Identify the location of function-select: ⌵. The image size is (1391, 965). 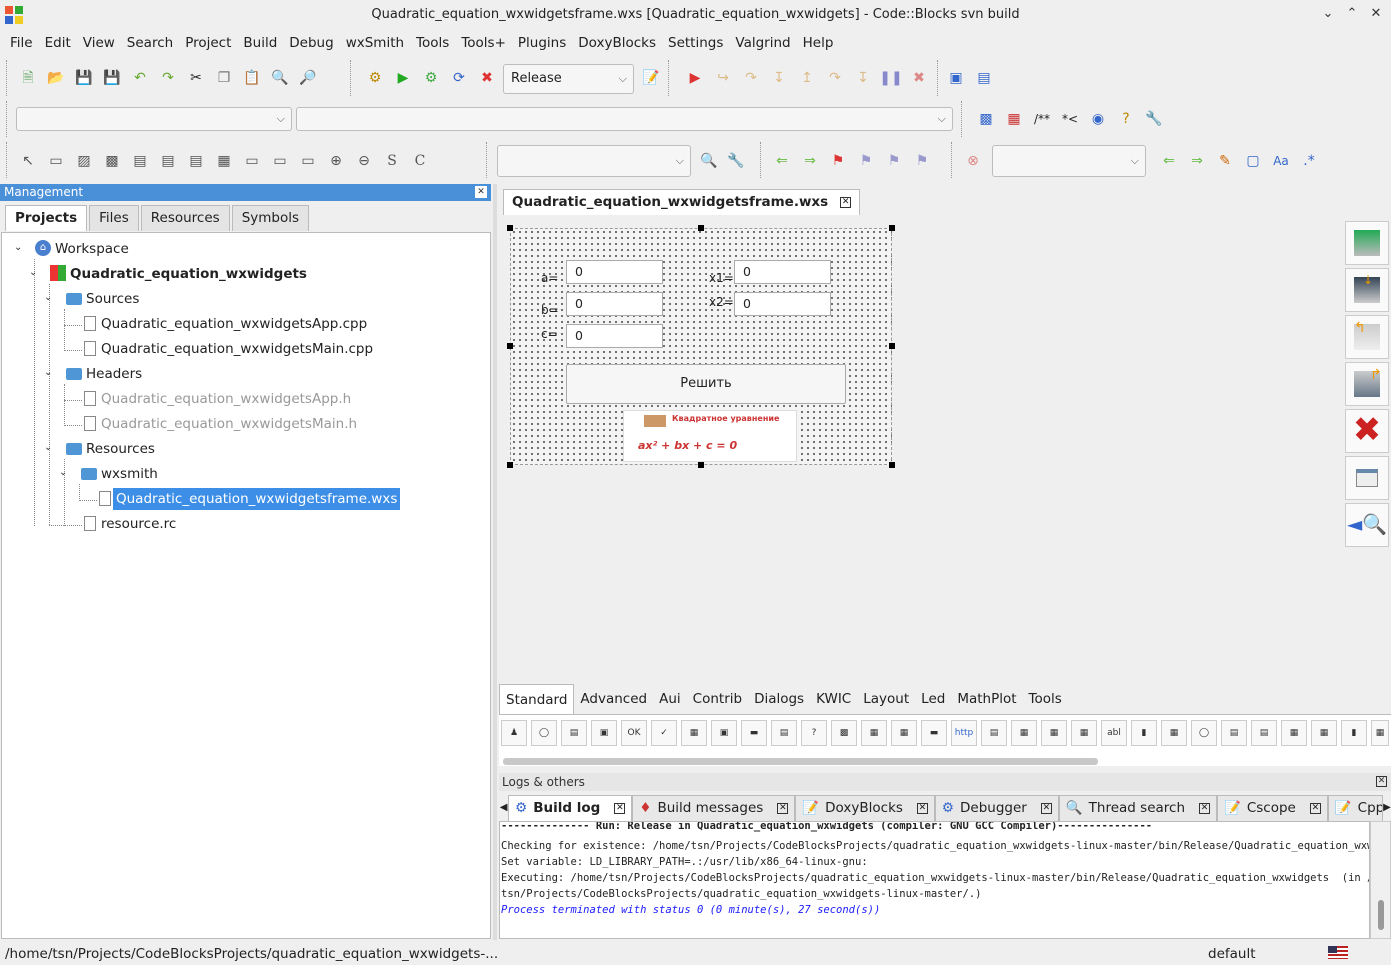
(624, 119).